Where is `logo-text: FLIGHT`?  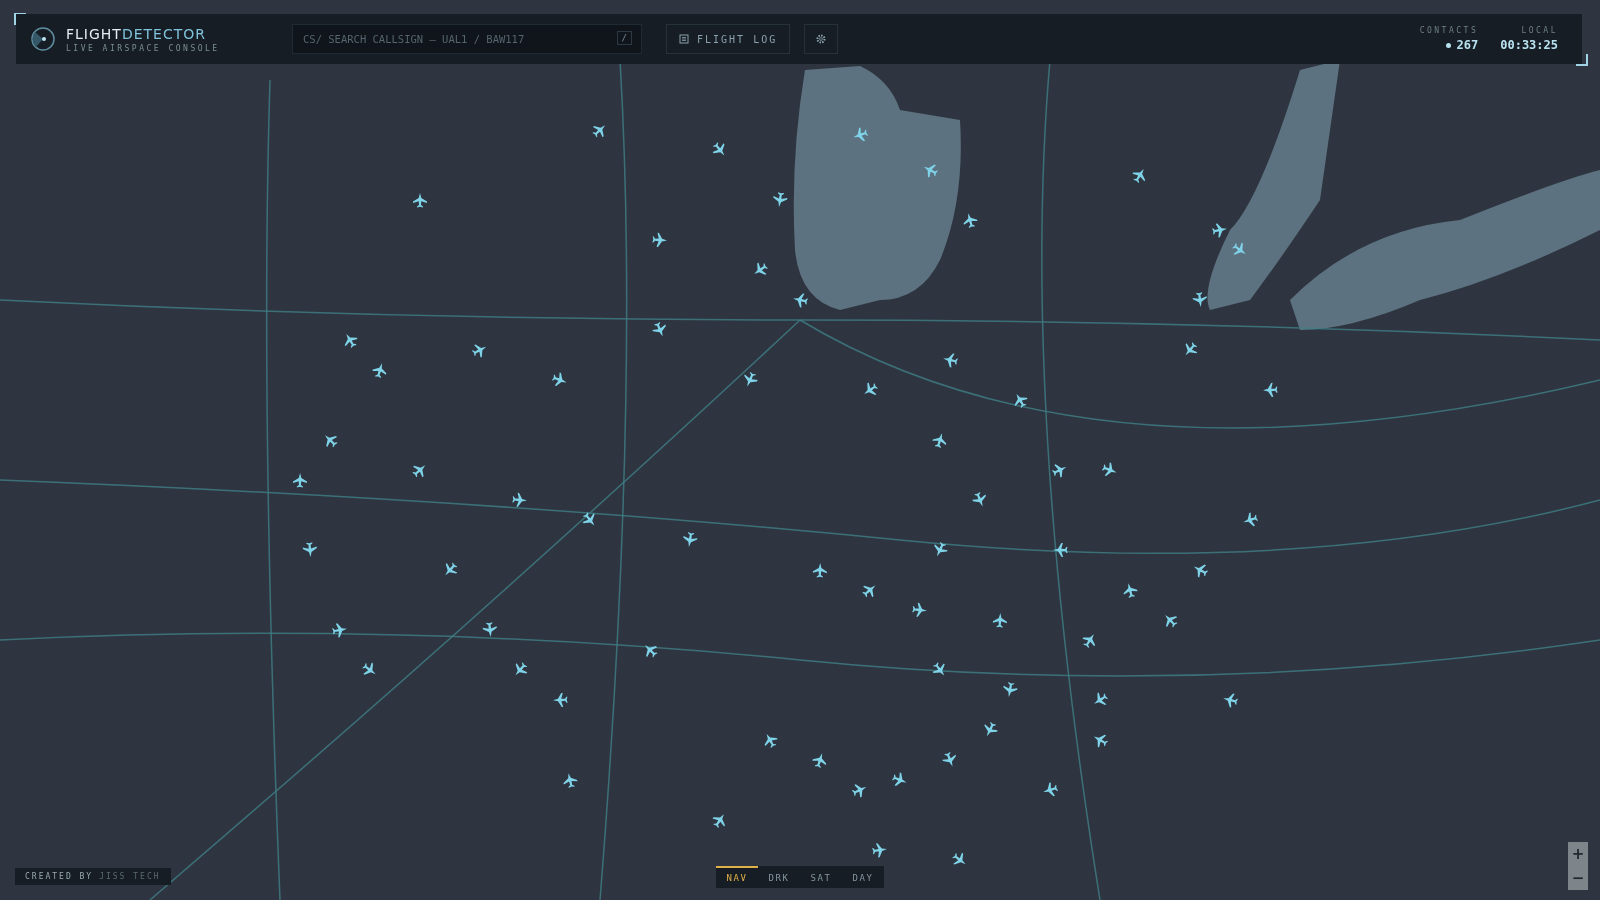
logo-text: FLIGHT is located at coordinates (94, 33).